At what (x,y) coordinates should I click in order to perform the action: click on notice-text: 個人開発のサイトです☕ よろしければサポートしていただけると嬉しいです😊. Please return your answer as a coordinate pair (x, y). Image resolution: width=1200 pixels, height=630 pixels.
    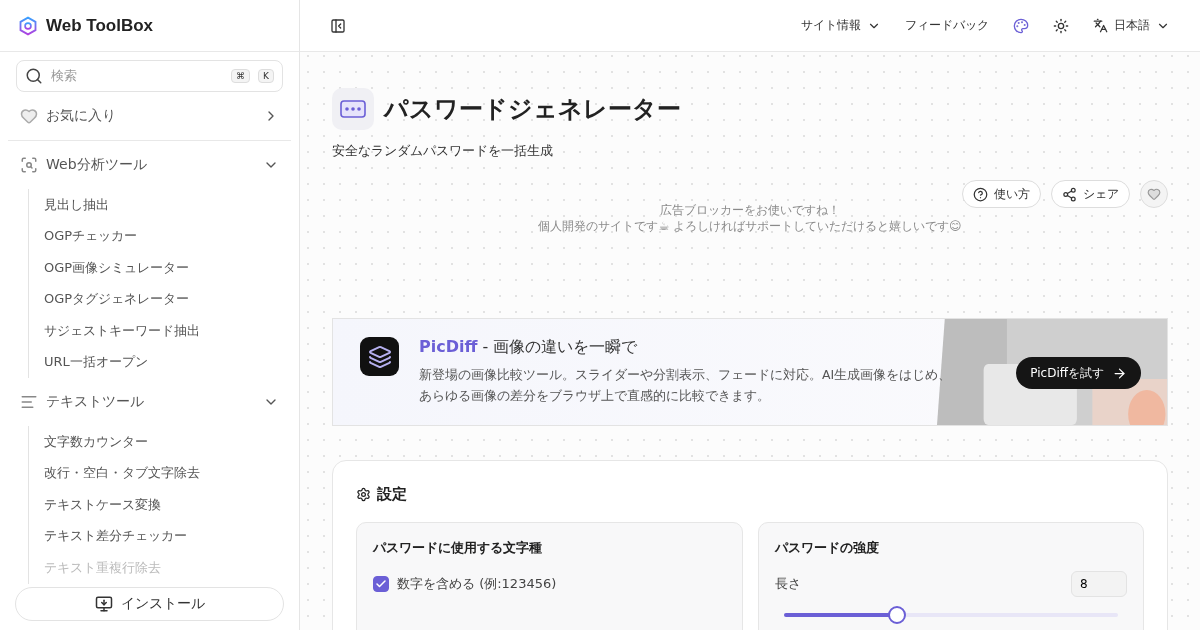
    Looking at the image, I should click on (750, 226).